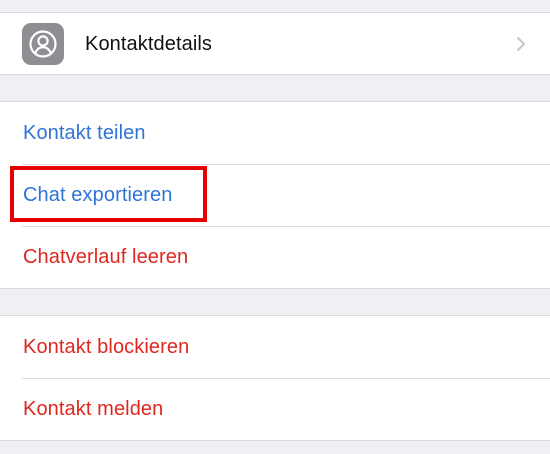  Describe the element at coordinates (106, 347) in the screenshot. I see `block-contact-label: Kontakt blockieren` at that location.